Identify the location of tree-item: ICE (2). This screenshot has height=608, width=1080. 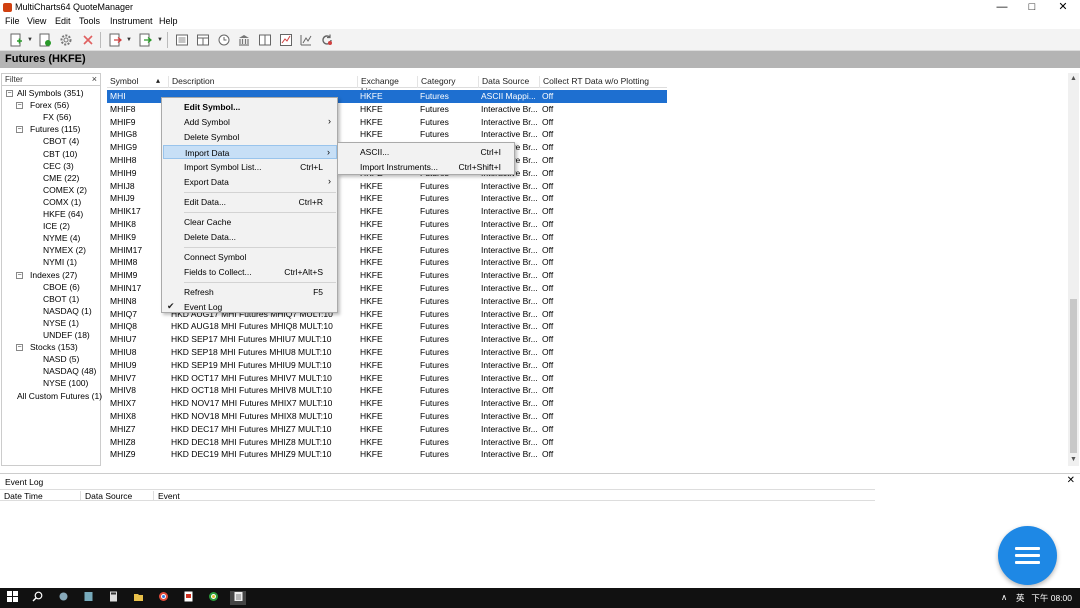
(56, 226).